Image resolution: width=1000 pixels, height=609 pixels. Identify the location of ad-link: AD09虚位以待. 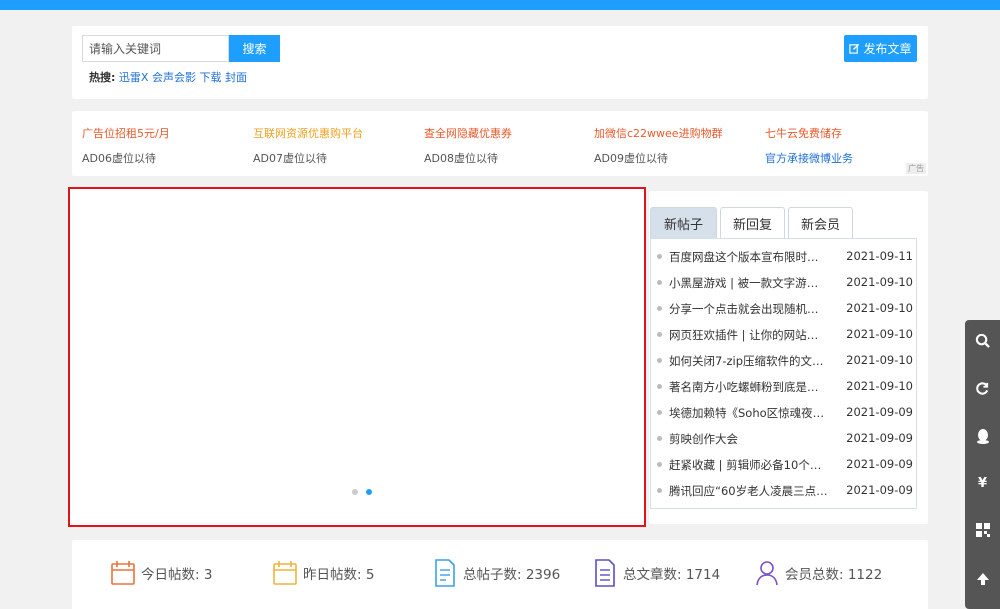
(631, 158).